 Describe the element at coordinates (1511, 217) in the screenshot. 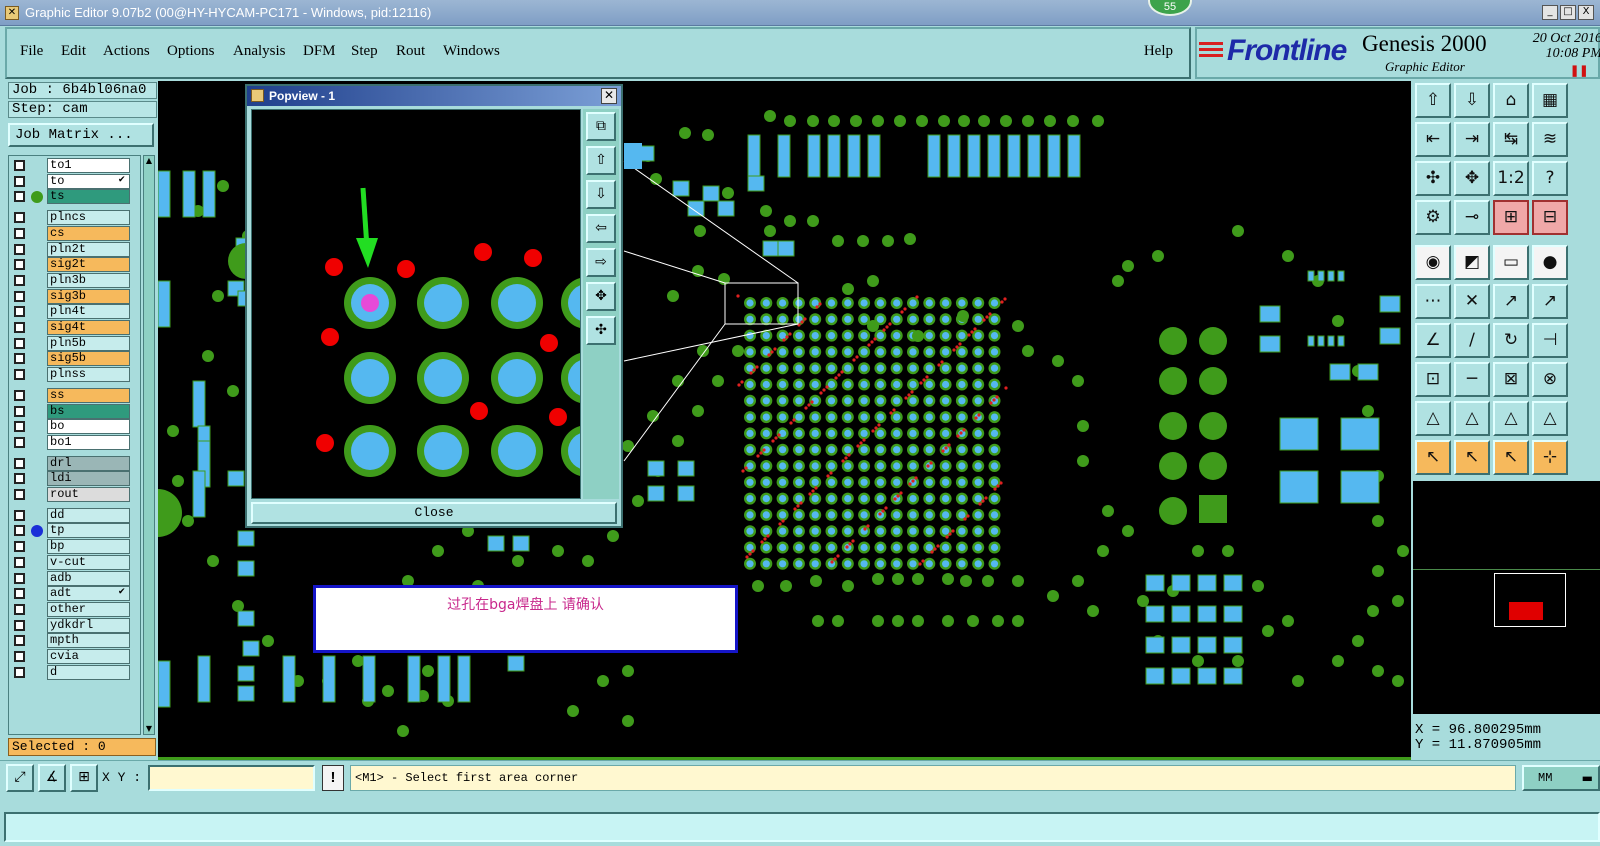

I see `tool-button-r3-c2: ⊞` at that location.